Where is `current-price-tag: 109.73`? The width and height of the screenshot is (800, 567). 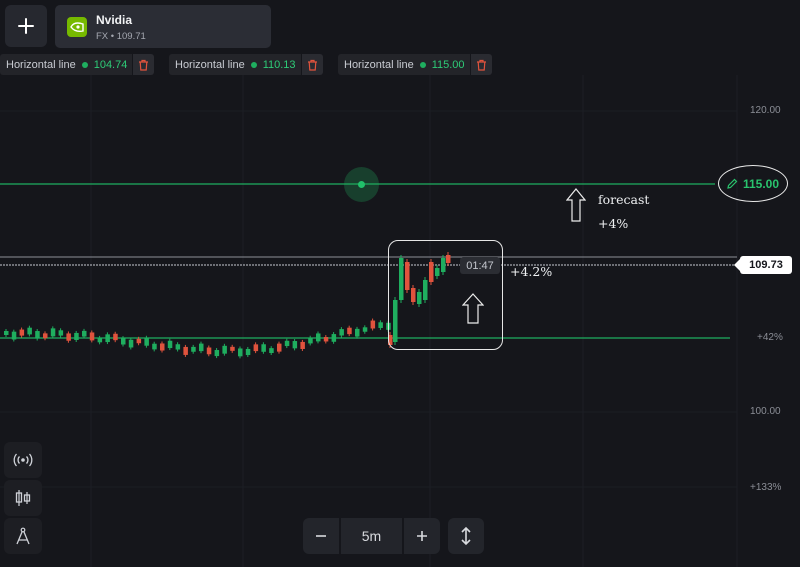 current-price-tag: 109.73 is located at coordinates (763, 265).